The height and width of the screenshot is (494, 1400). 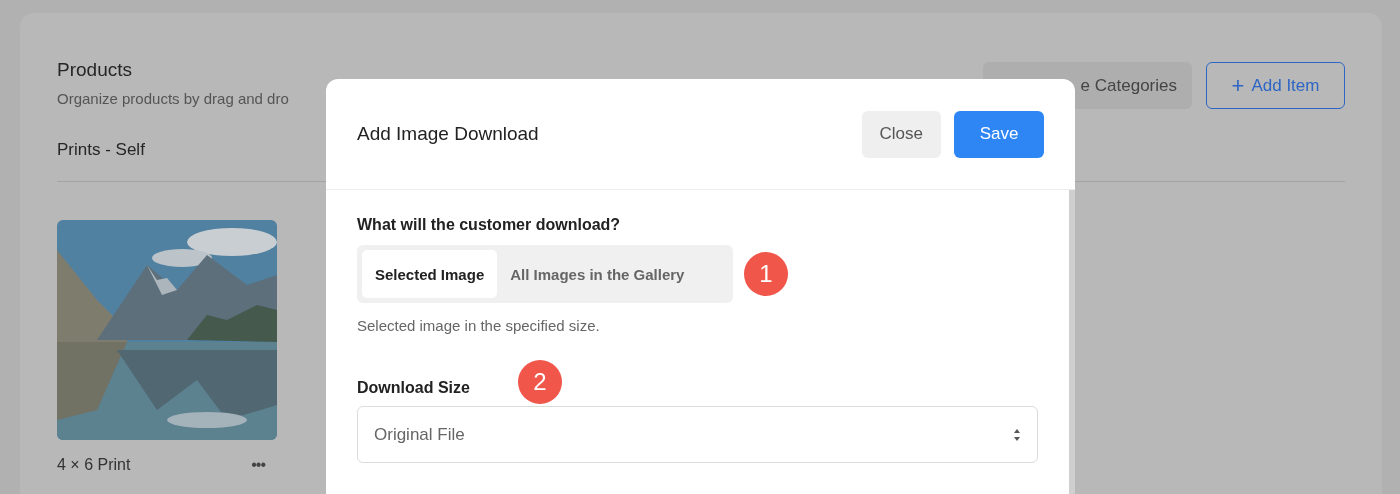 I want to click on option-tab: All Images in the Gallery, so click(x=597, y=274).